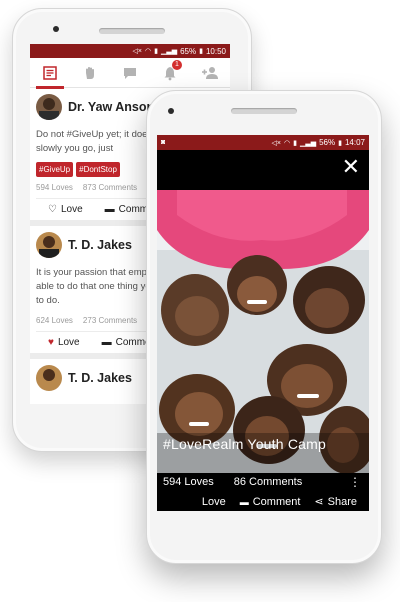  I want to click on notification-badge: 1, so click(177, 64).